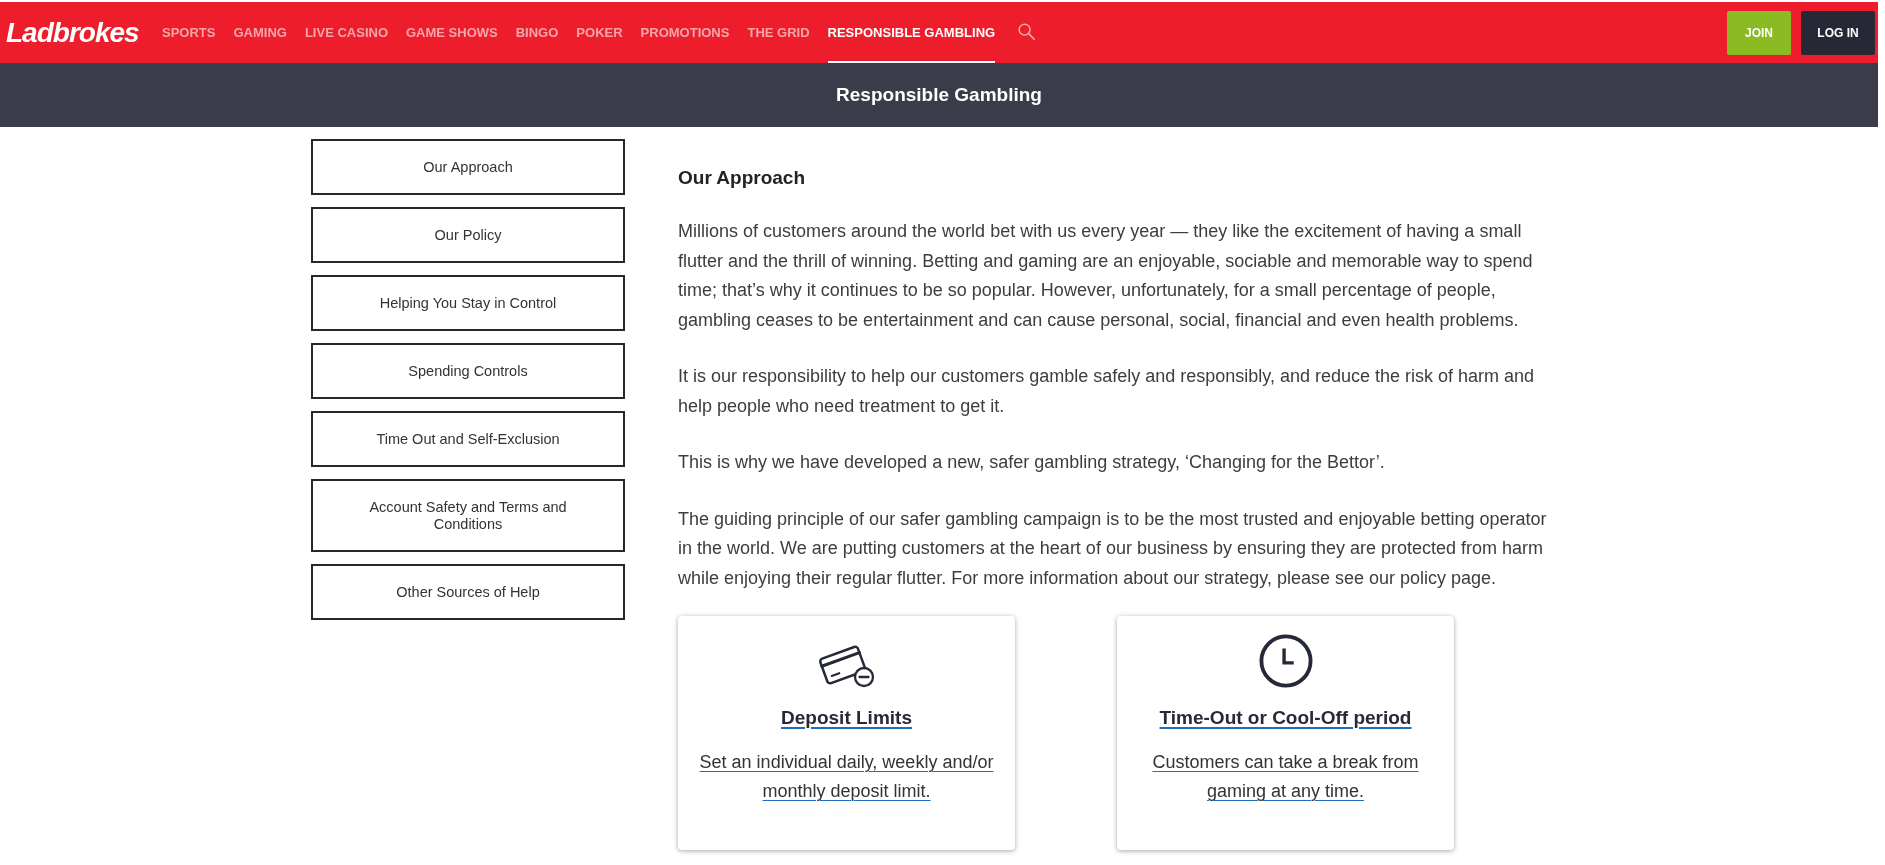 This screenshot has width=1885, height=865. What do you see at coordinates (1113, 548) in the screenshot?
I see `body-paragraph: The guiding principle of our safer gambling campaign is to be the most trusted and enjoyable betting operator in the world. We are putting customers at the heart of our business by ensuring they are protected from harm while enjoying their regular flutter. For more information about our strategy, please see our policy page.` at bounding box center [1113, 548].